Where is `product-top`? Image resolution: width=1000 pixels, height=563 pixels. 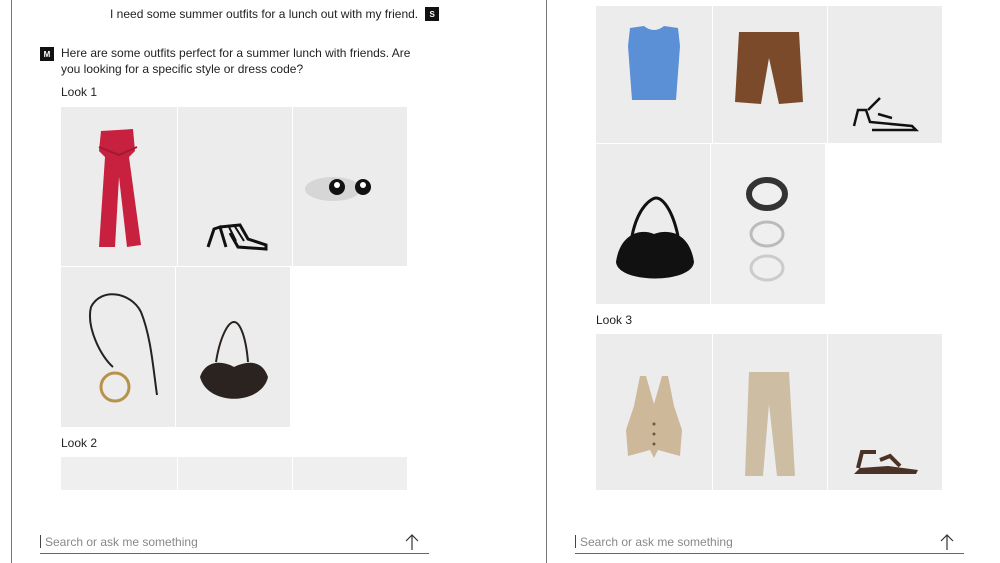 product-top is located at coordinates (654, 74).